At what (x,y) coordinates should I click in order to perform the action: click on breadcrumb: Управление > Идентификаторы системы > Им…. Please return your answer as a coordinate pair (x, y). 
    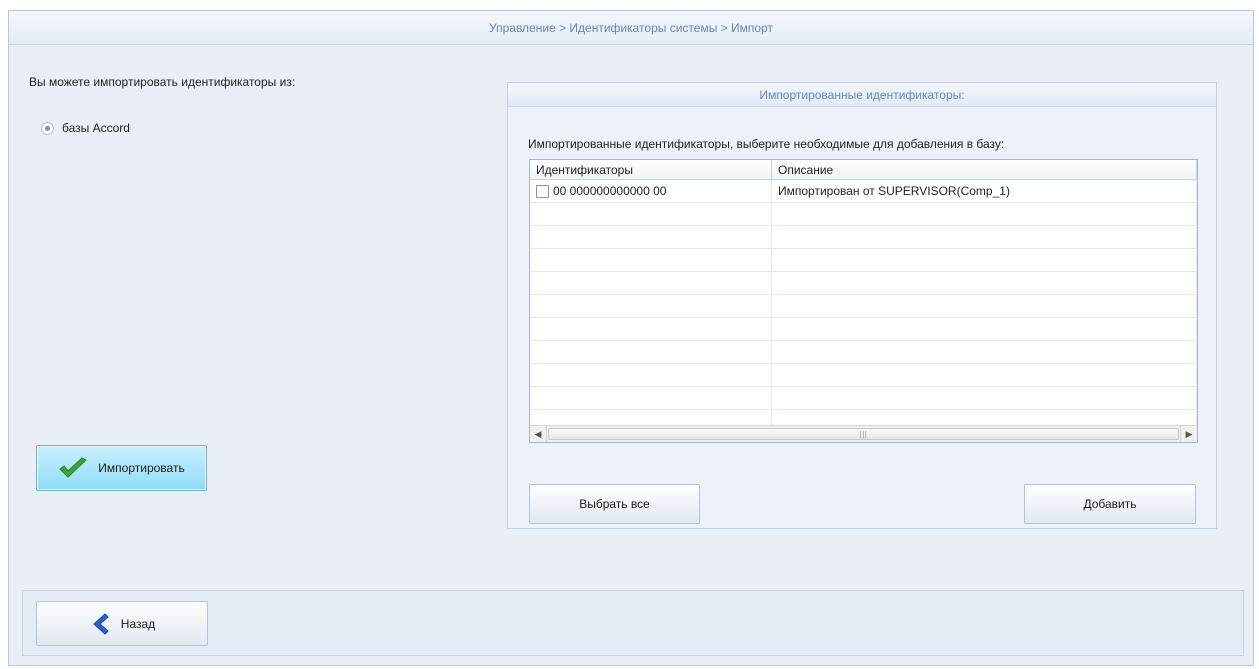
    Looking at the image, I should click on (631, 28).